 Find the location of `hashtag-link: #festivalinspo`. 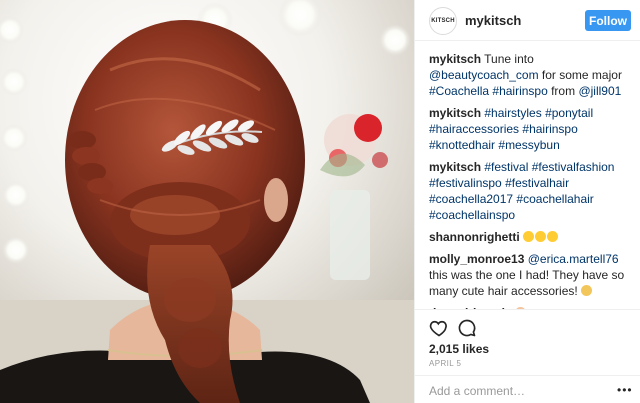

hashtag-link: #festivalinspo is located at coordinates (465, 183).